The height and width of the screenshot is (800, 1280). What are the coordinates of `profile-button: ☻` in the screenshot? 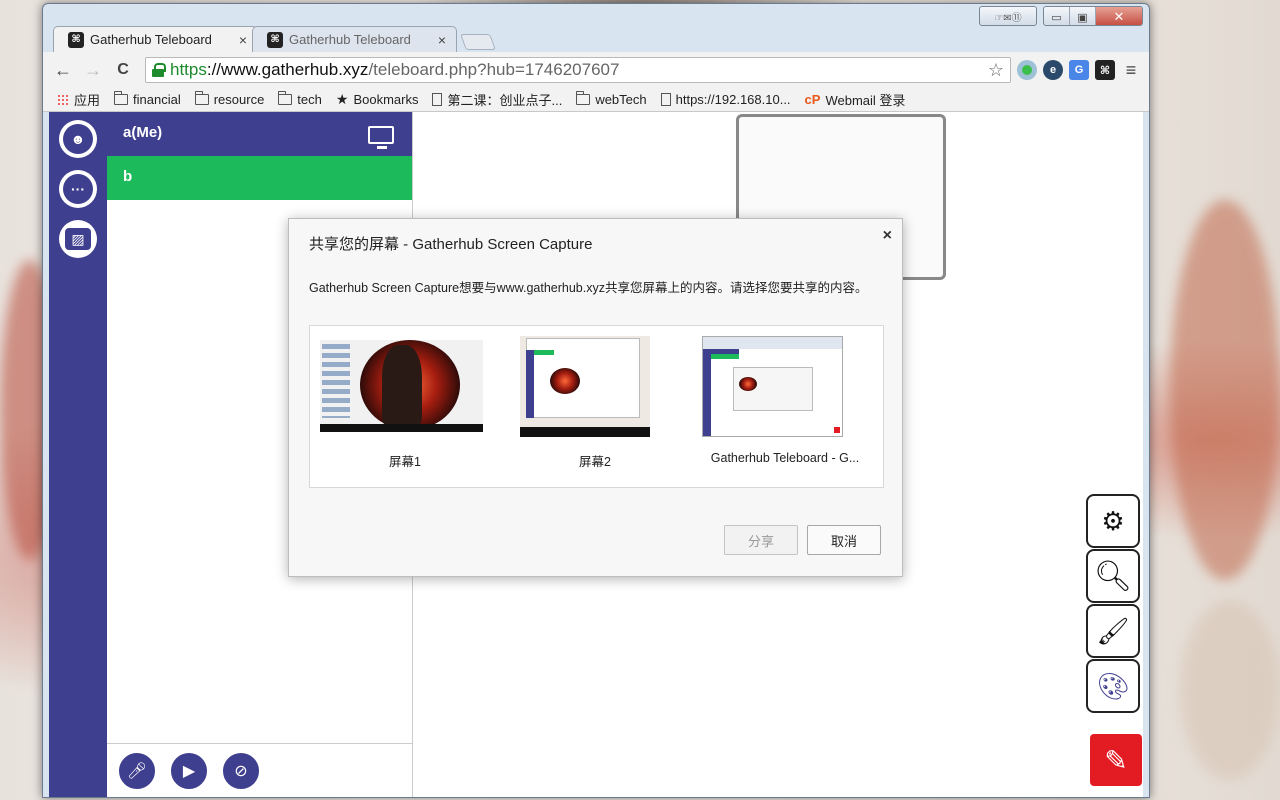 It's located at (78, 139).